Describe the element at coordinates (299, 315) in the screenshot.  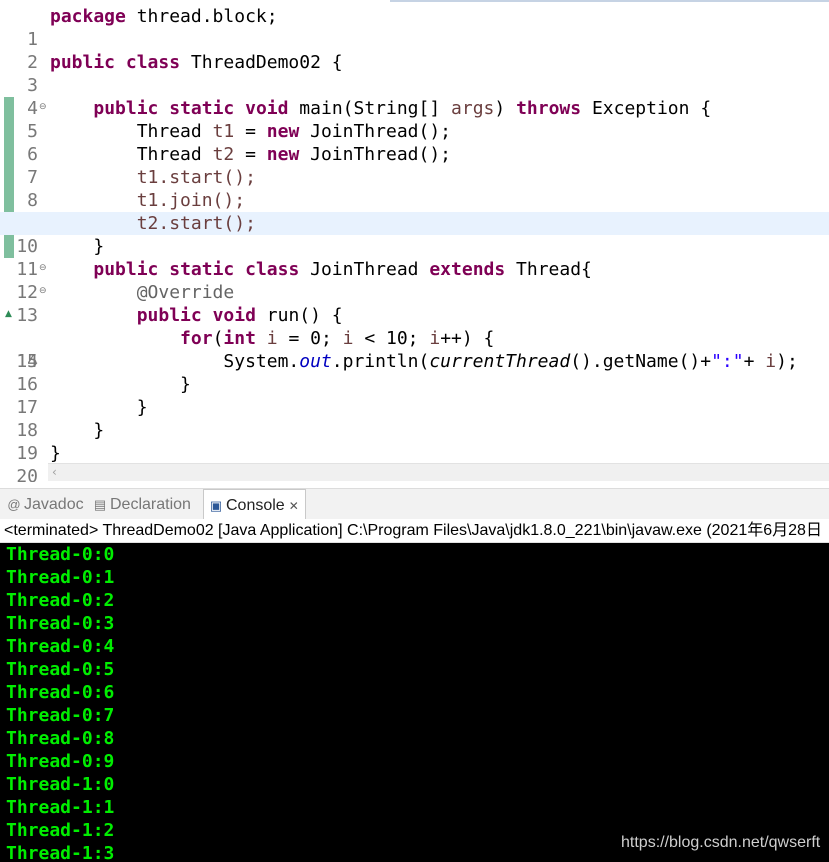
I see `code-text: run() {` at that location.